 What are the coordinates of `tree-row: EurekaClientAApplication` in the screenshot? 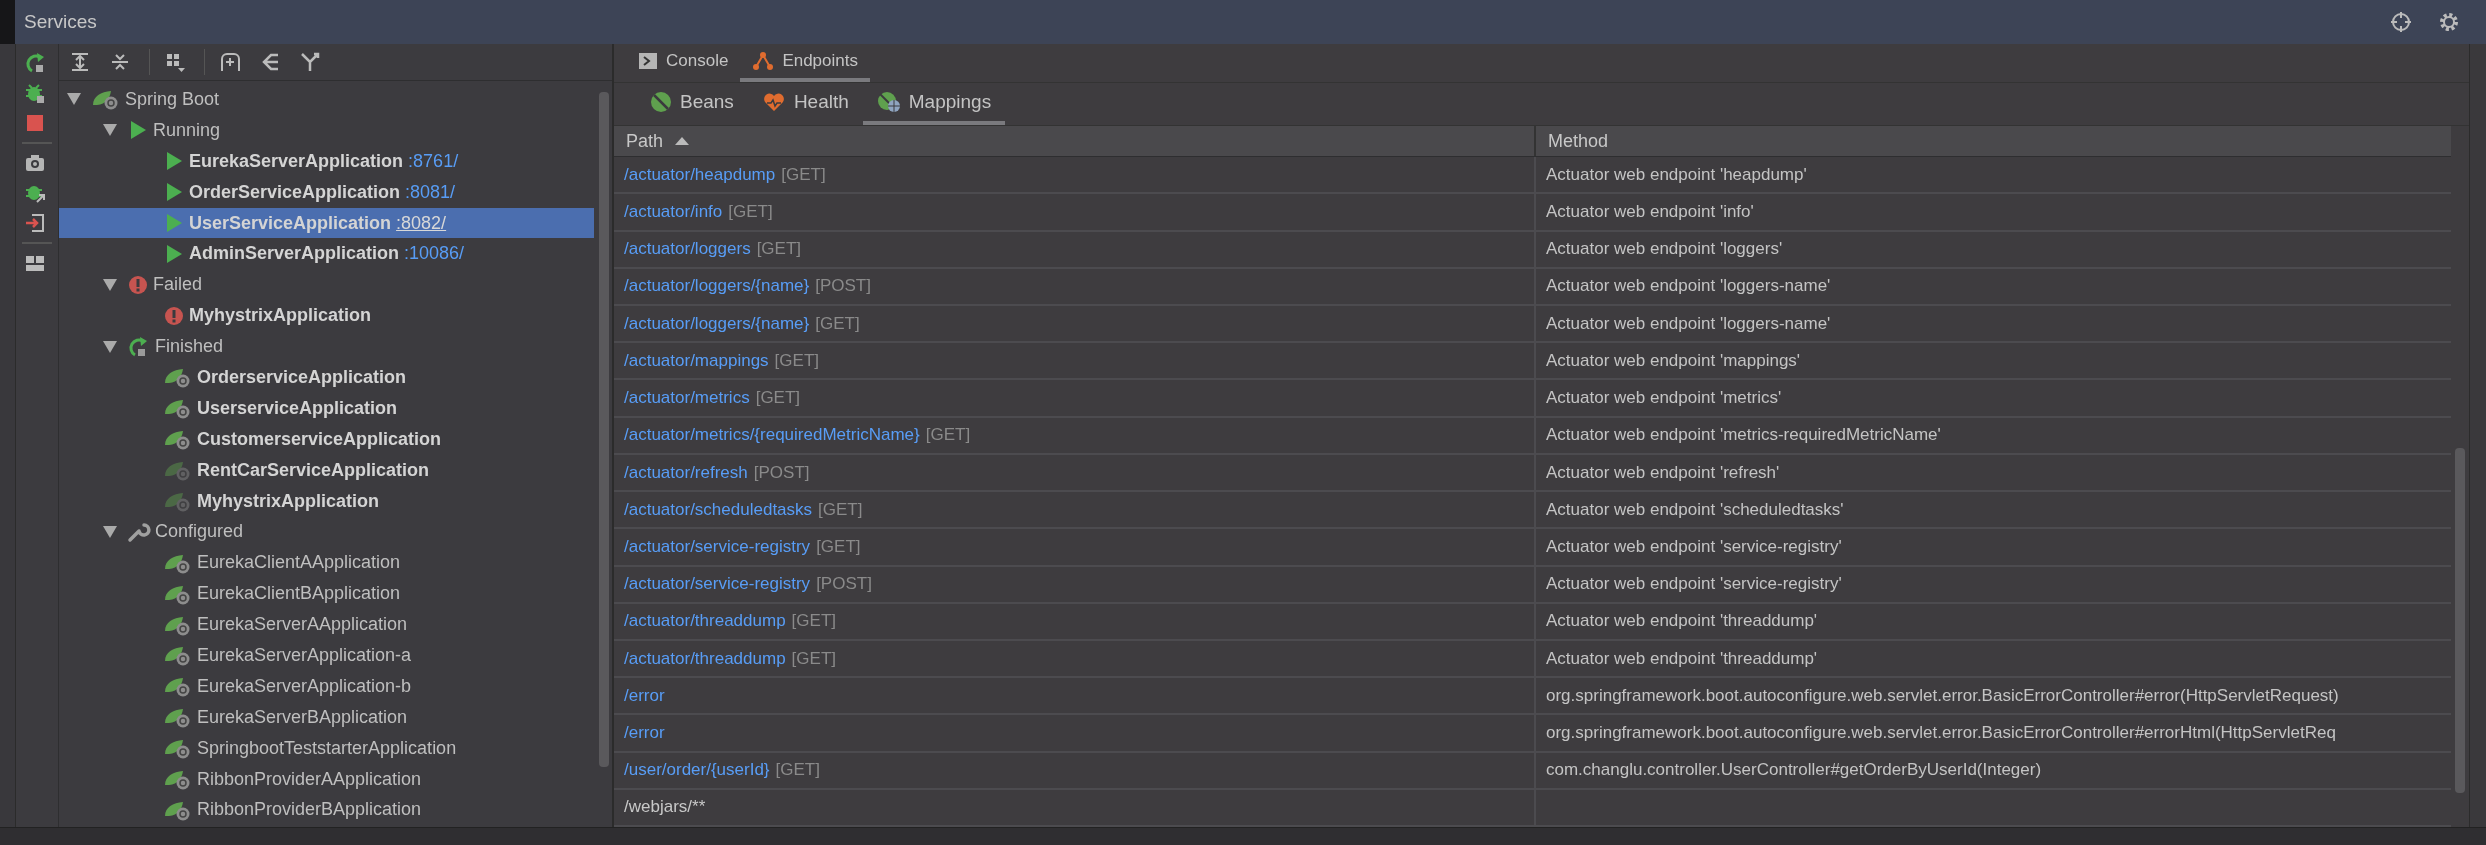 It's located at (326, 563).